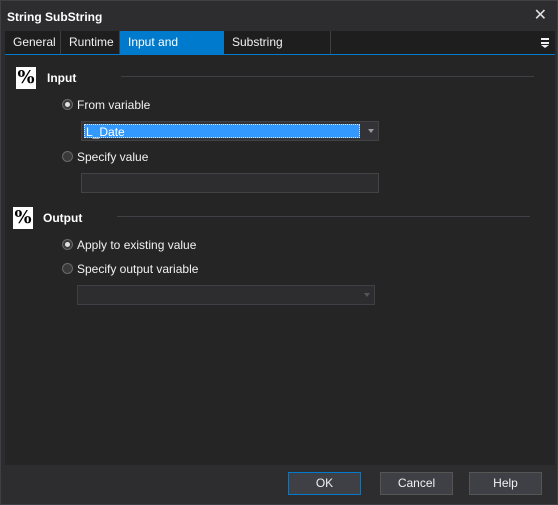 This screenshot has height=505, width=558. What do you see at coordinates (55, 17) in the screenshot?
I see `window-title: String SubString` at bounding box center [55, 17].